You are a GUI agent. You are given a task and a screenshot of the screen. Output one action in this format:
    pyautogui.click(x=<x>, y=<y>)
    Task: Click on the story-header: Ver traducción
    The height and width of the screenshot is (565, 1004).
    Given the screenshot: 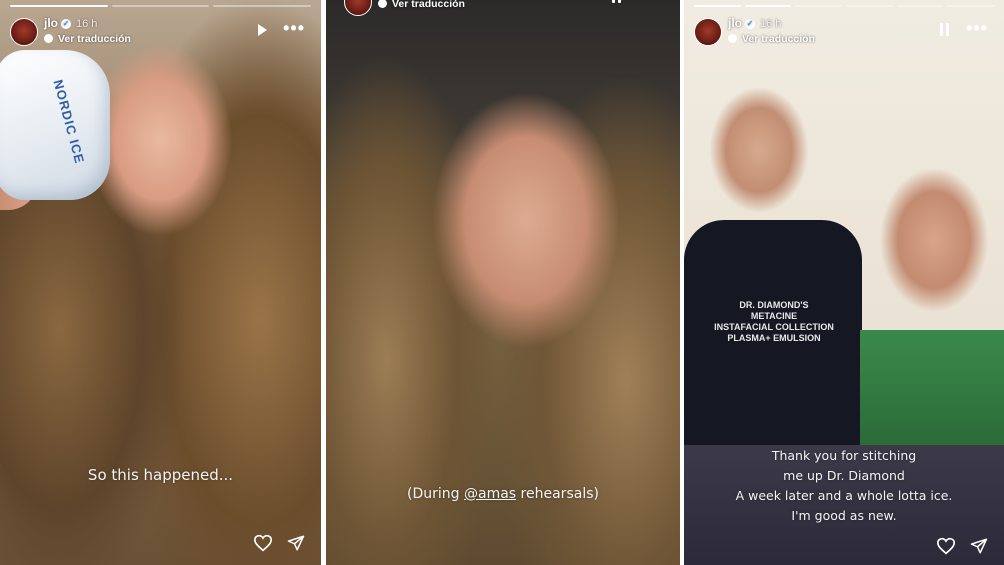 What is the action you would take?
    pyautogui.click(x=503, y=14)
    